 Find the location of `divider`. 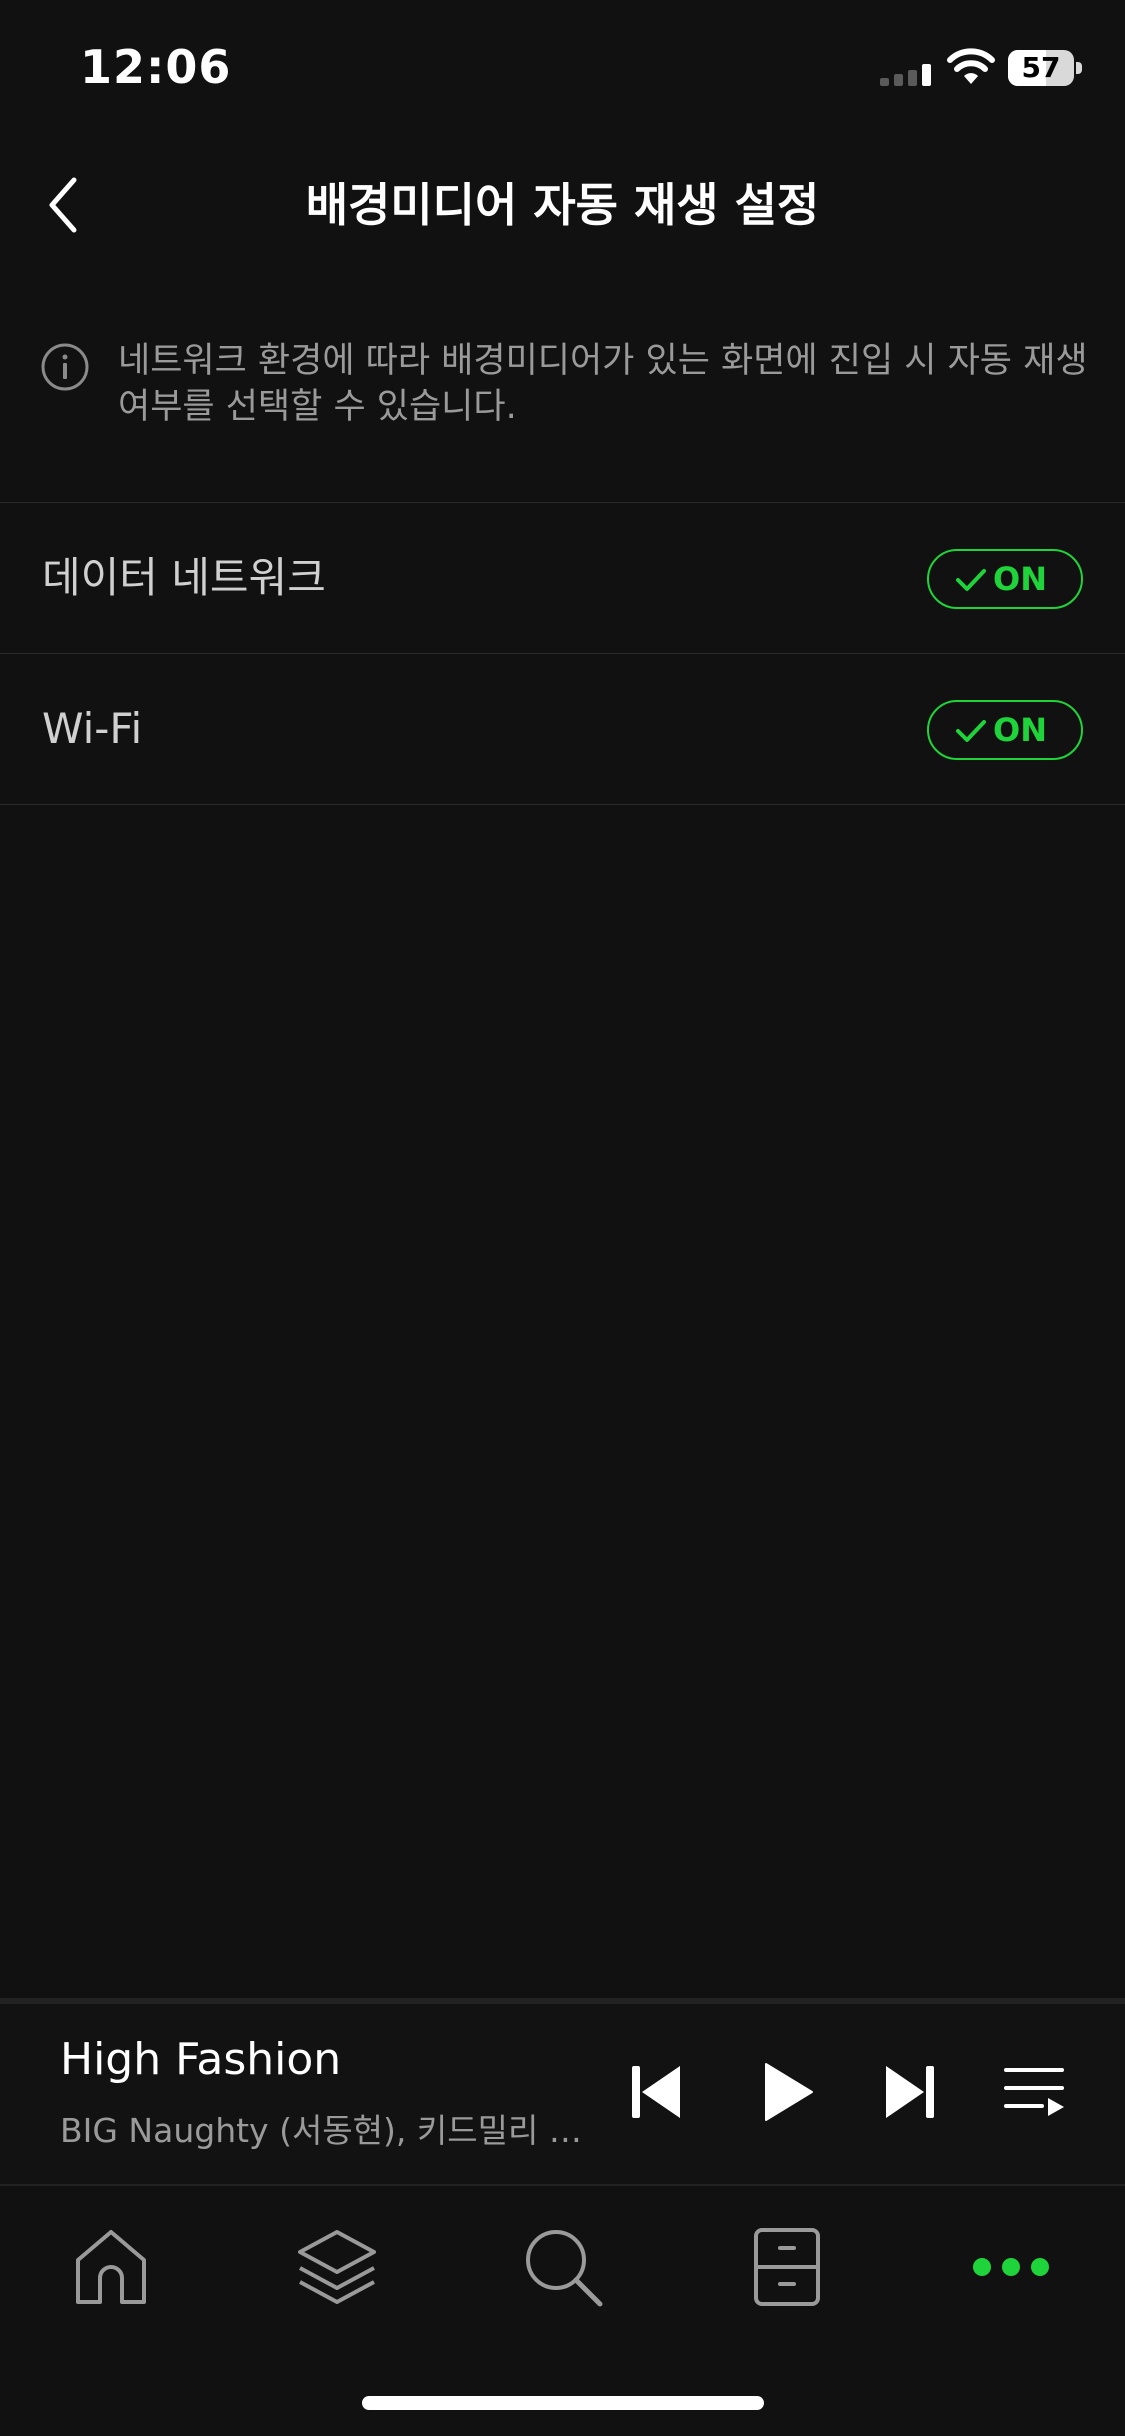

divider is located at coordinates (562, 804).